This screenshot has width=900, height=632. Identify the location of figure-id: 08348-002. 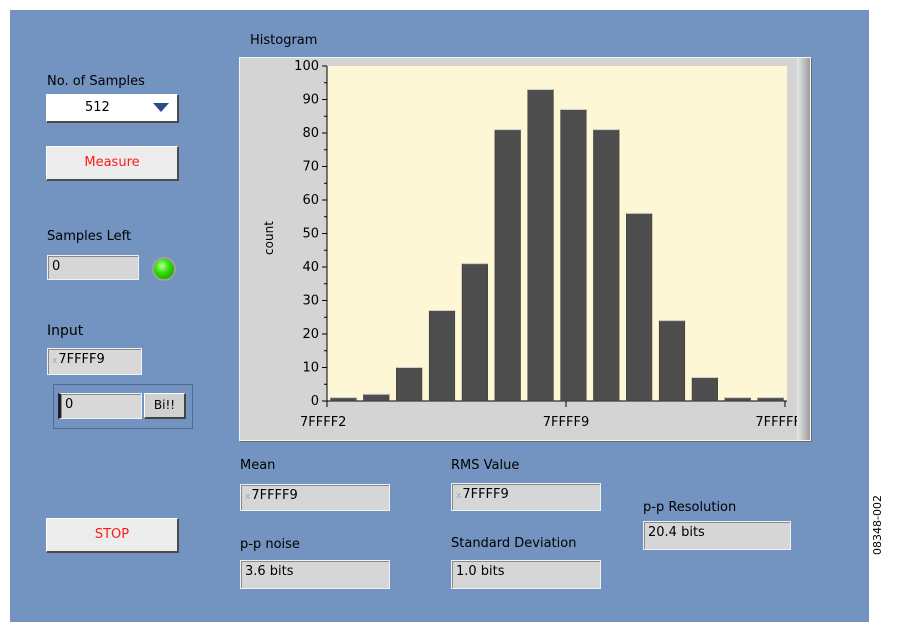
(877, 525).